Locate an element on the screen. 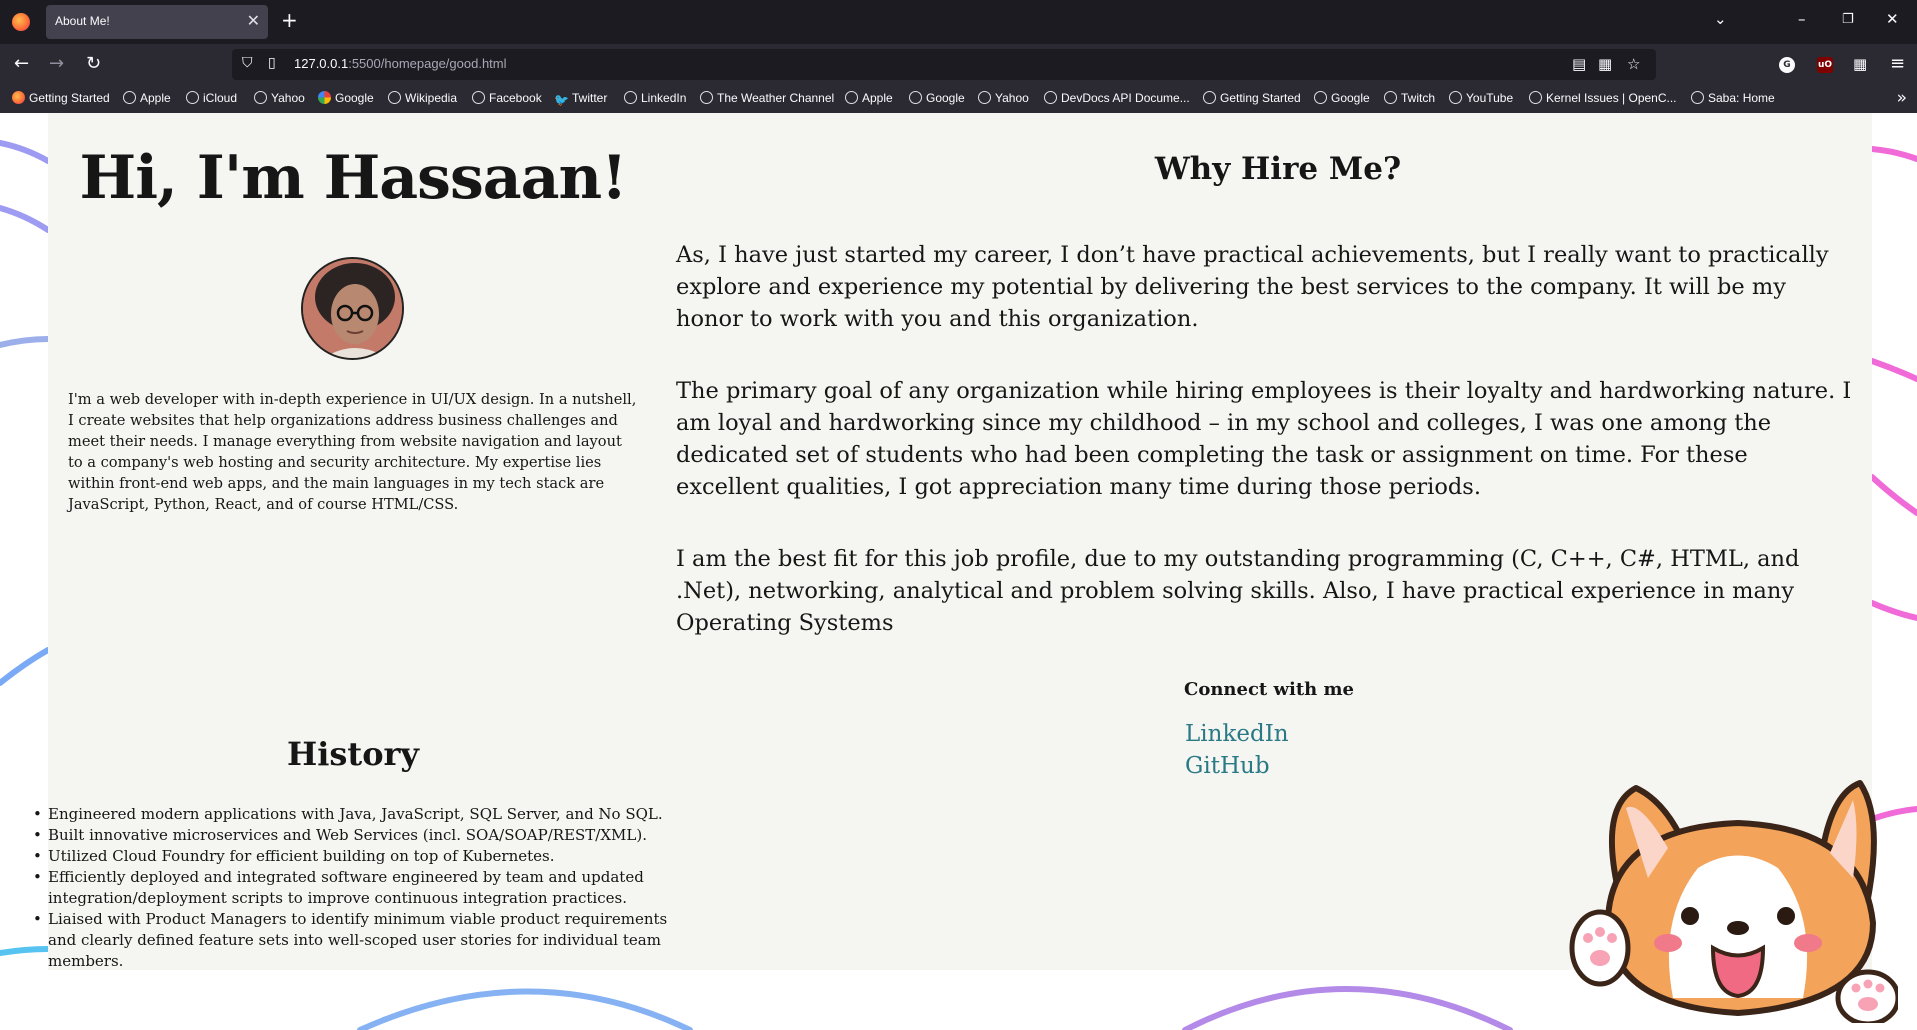 This screenshot has width=1917, height=1030. tracking-shield-icon: ⛉ is located at coordinates (247, 63).